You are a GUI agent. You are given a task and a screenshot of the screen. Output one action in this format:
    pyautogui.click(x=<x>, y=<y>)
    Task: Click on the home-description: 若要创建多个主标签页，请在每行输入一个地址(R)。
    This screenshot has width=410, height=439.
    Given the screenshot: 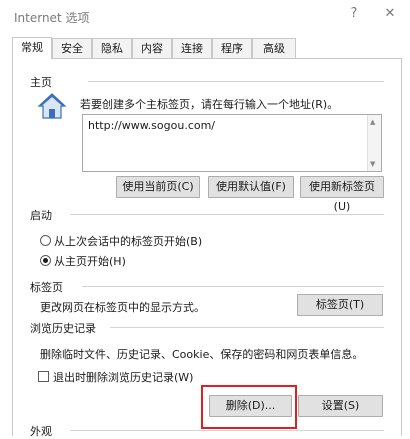 What is the action you would take?
    pyautogui.click(x=209, y=104)
    